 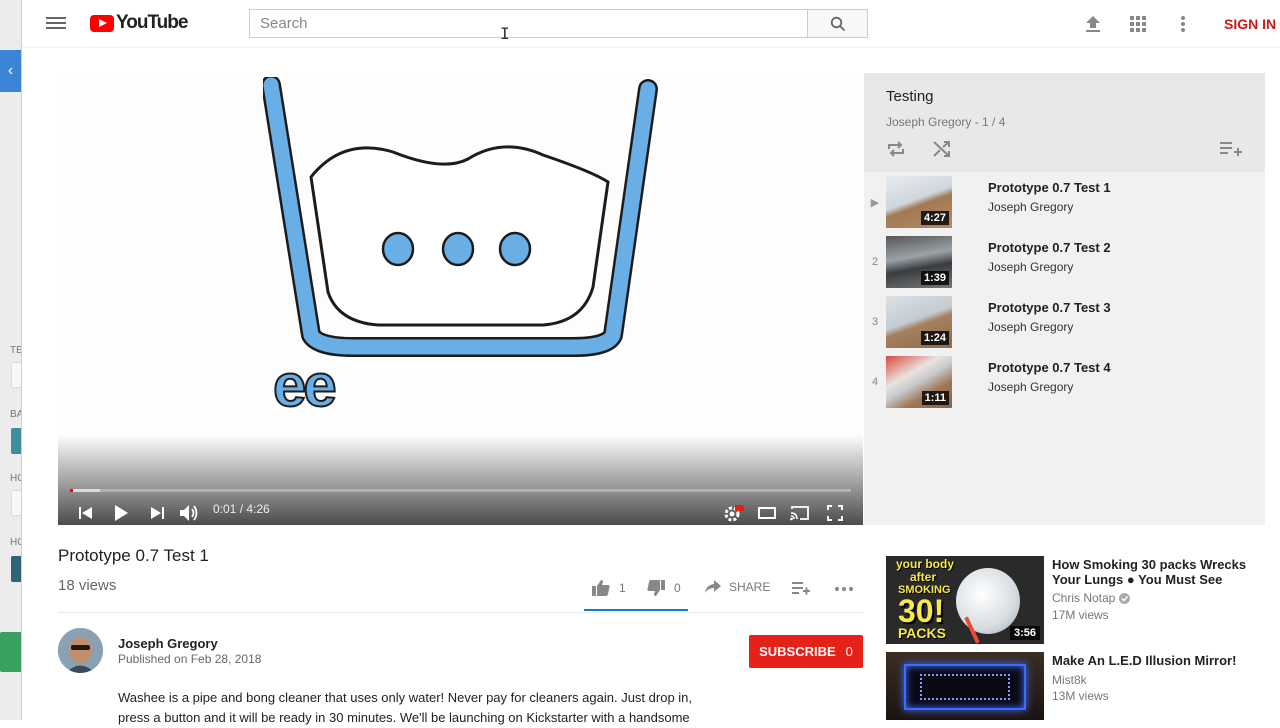 I want to click on previous-icon, so click(x=85, y=513).